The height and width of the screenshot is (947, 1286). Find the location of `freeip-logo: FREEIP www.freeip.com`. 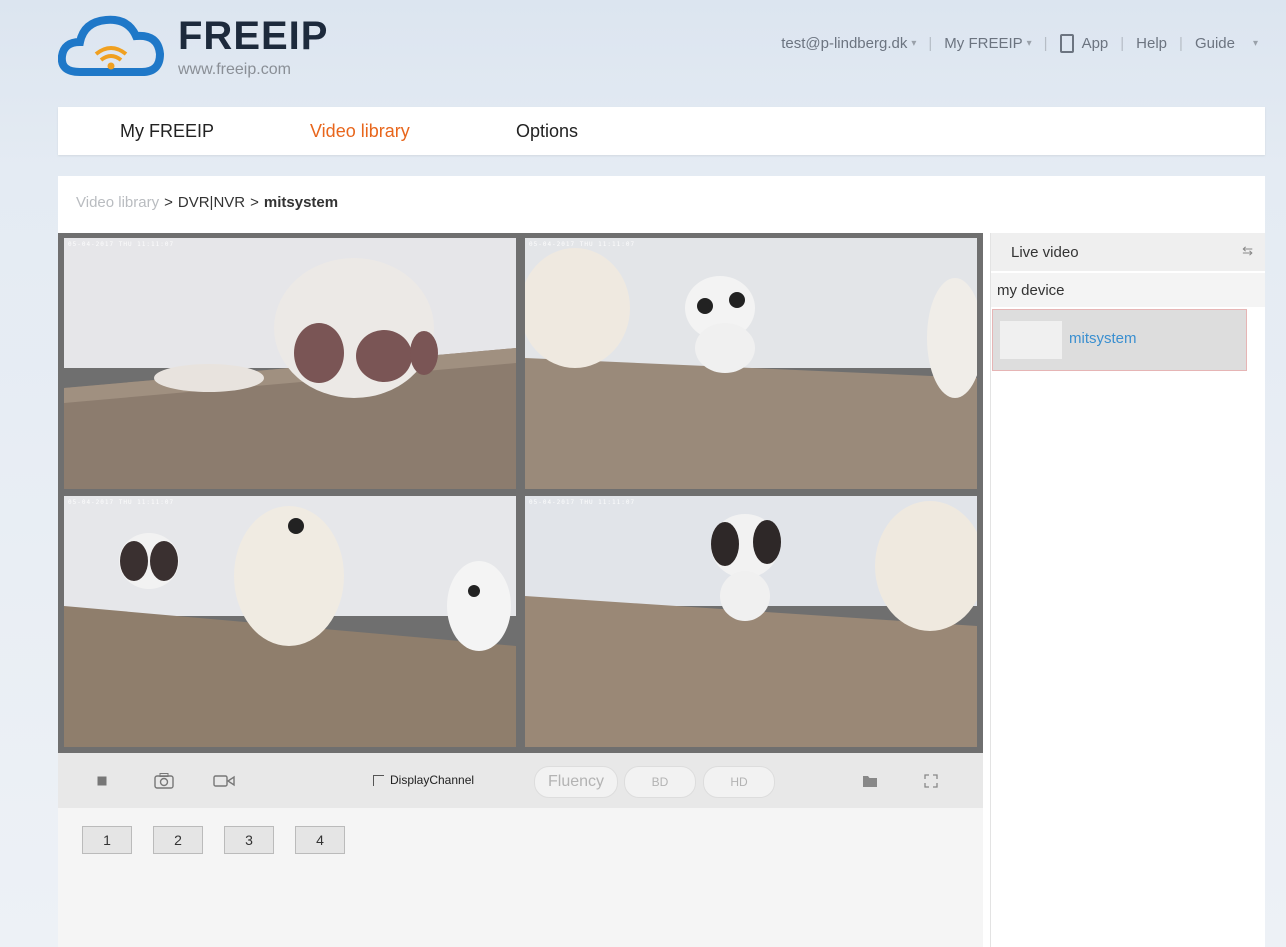

freeip-logo: FREEIP www.freeip.com is located at coordinates (208, 47).